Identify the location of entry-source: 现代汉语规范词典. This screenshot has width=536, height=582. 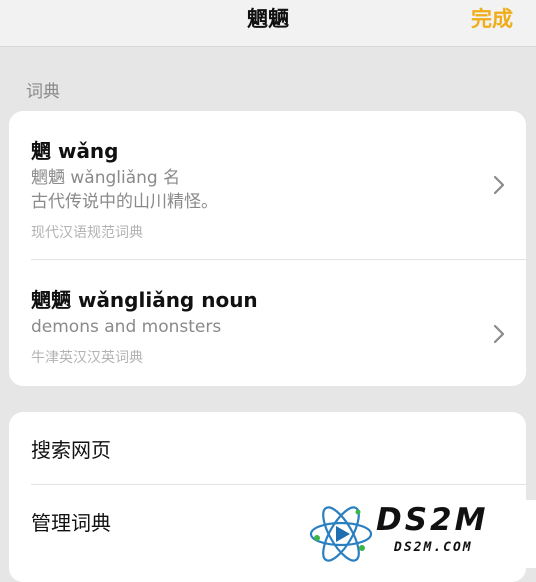
(87, 233).